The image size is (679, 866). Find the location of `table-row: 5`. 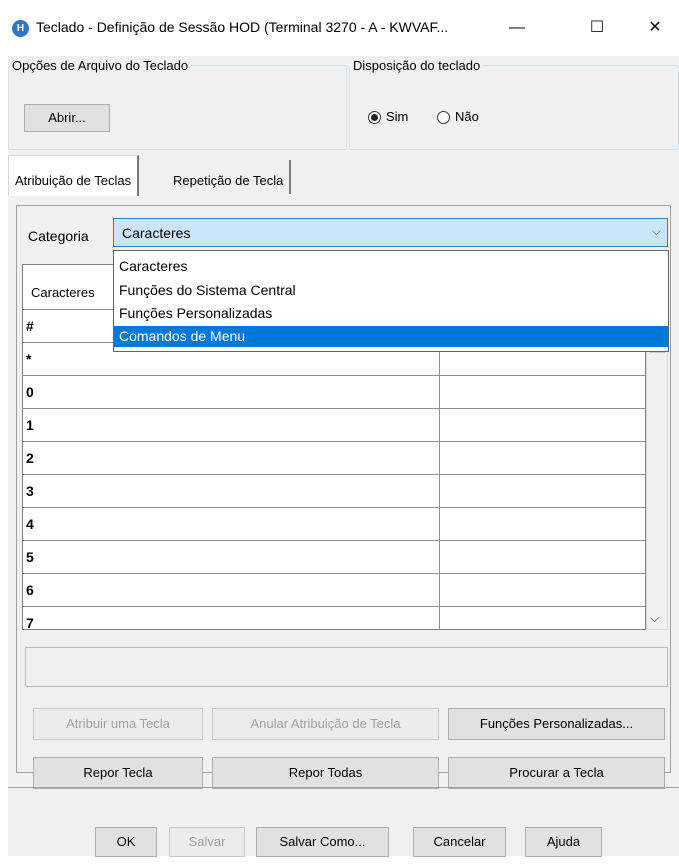

table-row: 5 is located at coordinates (334, 557).